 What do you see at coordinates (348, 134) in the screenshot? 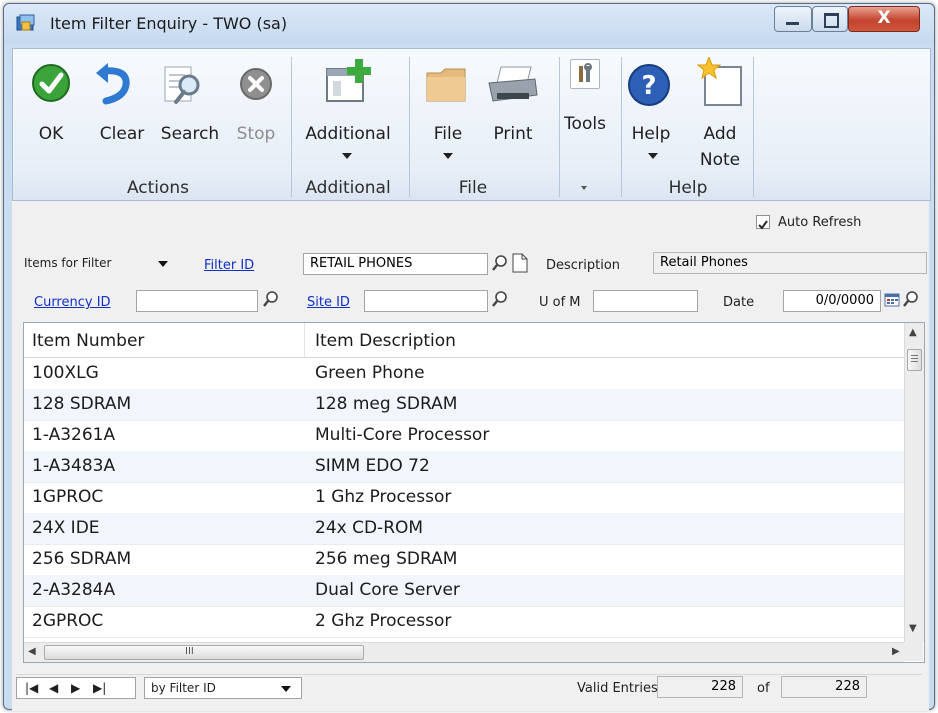
I see `additional-label: Additional` at bounding box center [348, 134].